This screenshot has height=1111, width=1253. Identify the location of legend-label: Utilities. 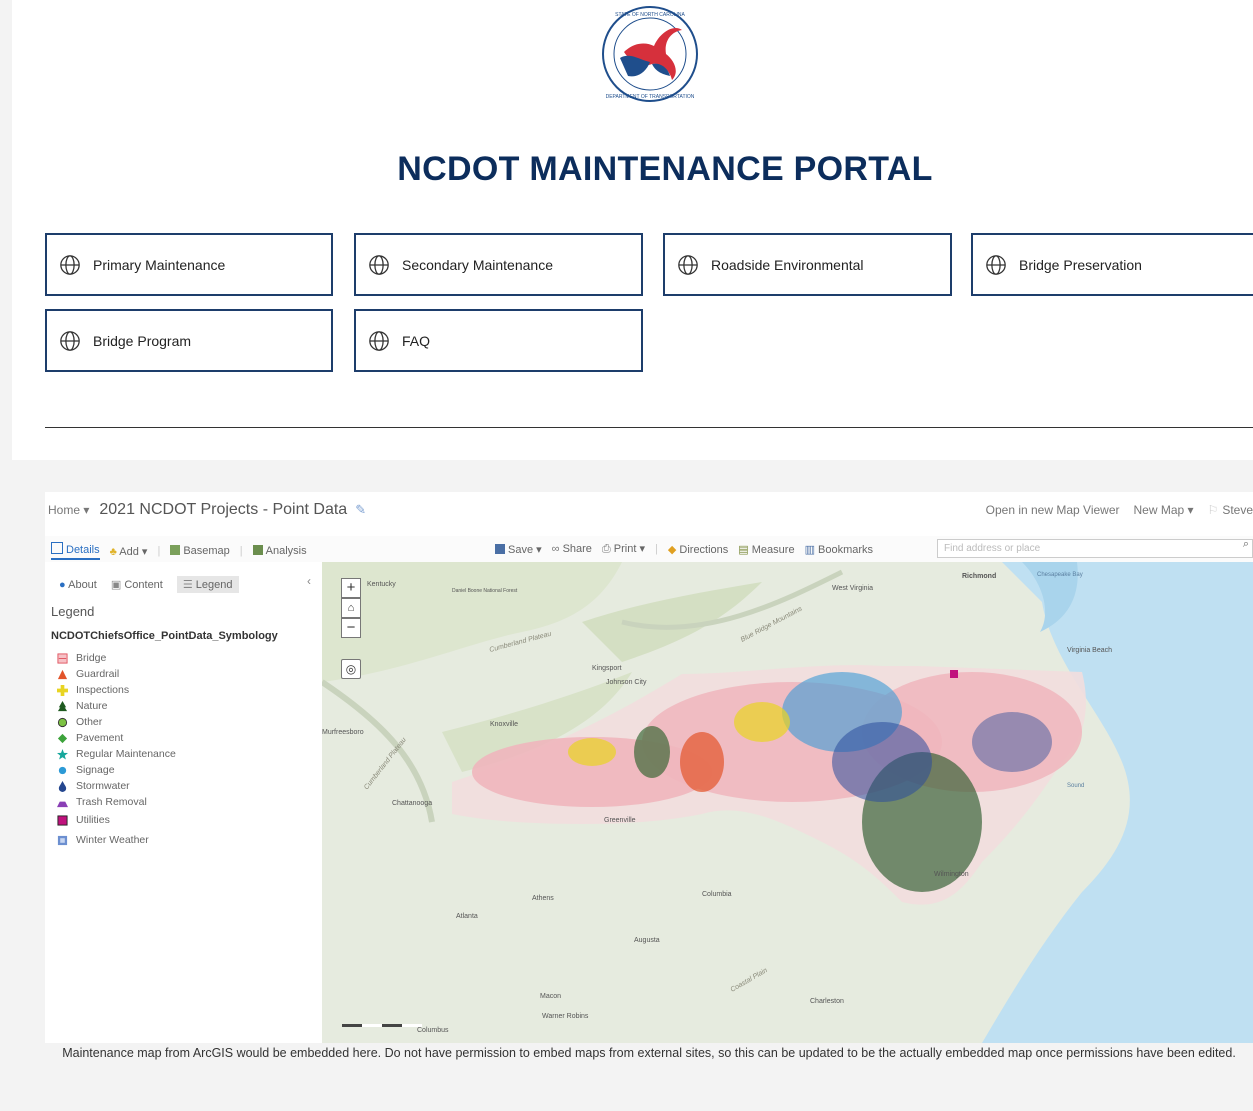
(93, 820).